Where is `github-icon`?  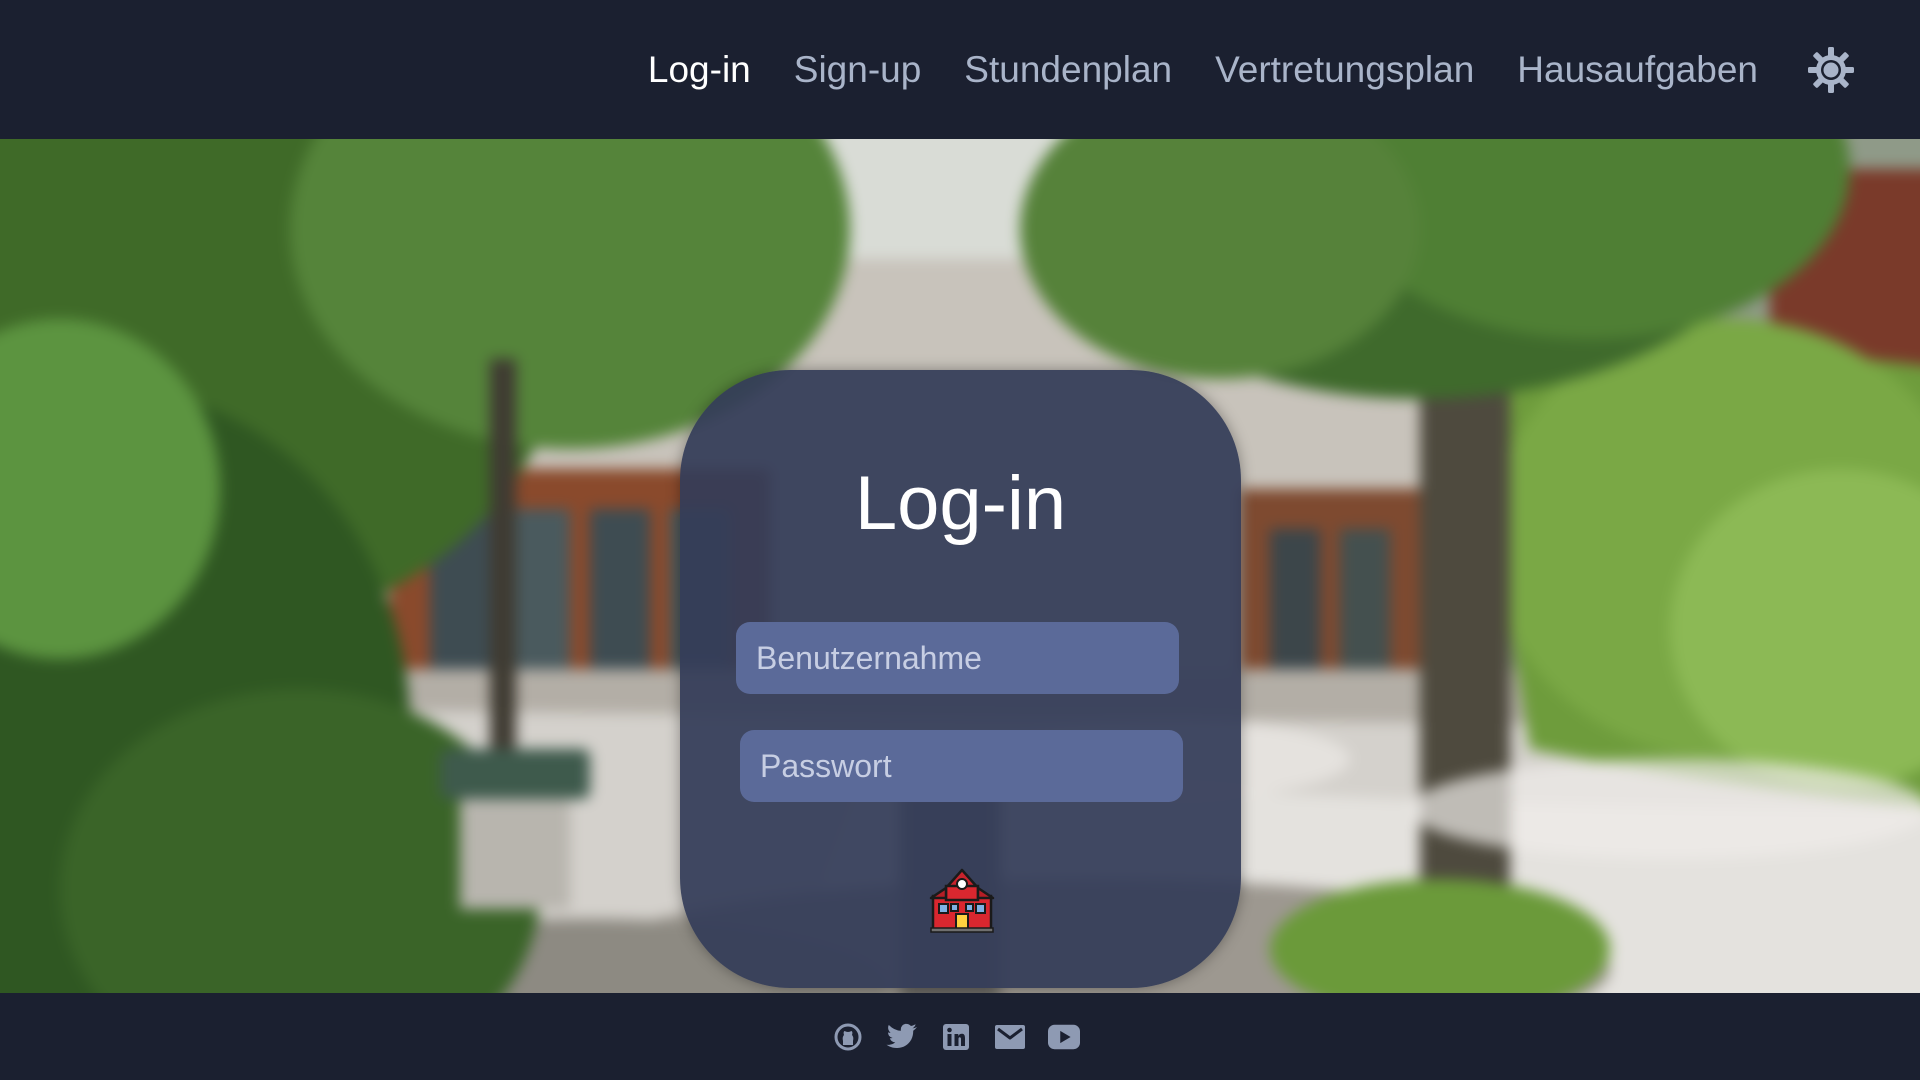
github-icon is located at coordinates (848, 1036).